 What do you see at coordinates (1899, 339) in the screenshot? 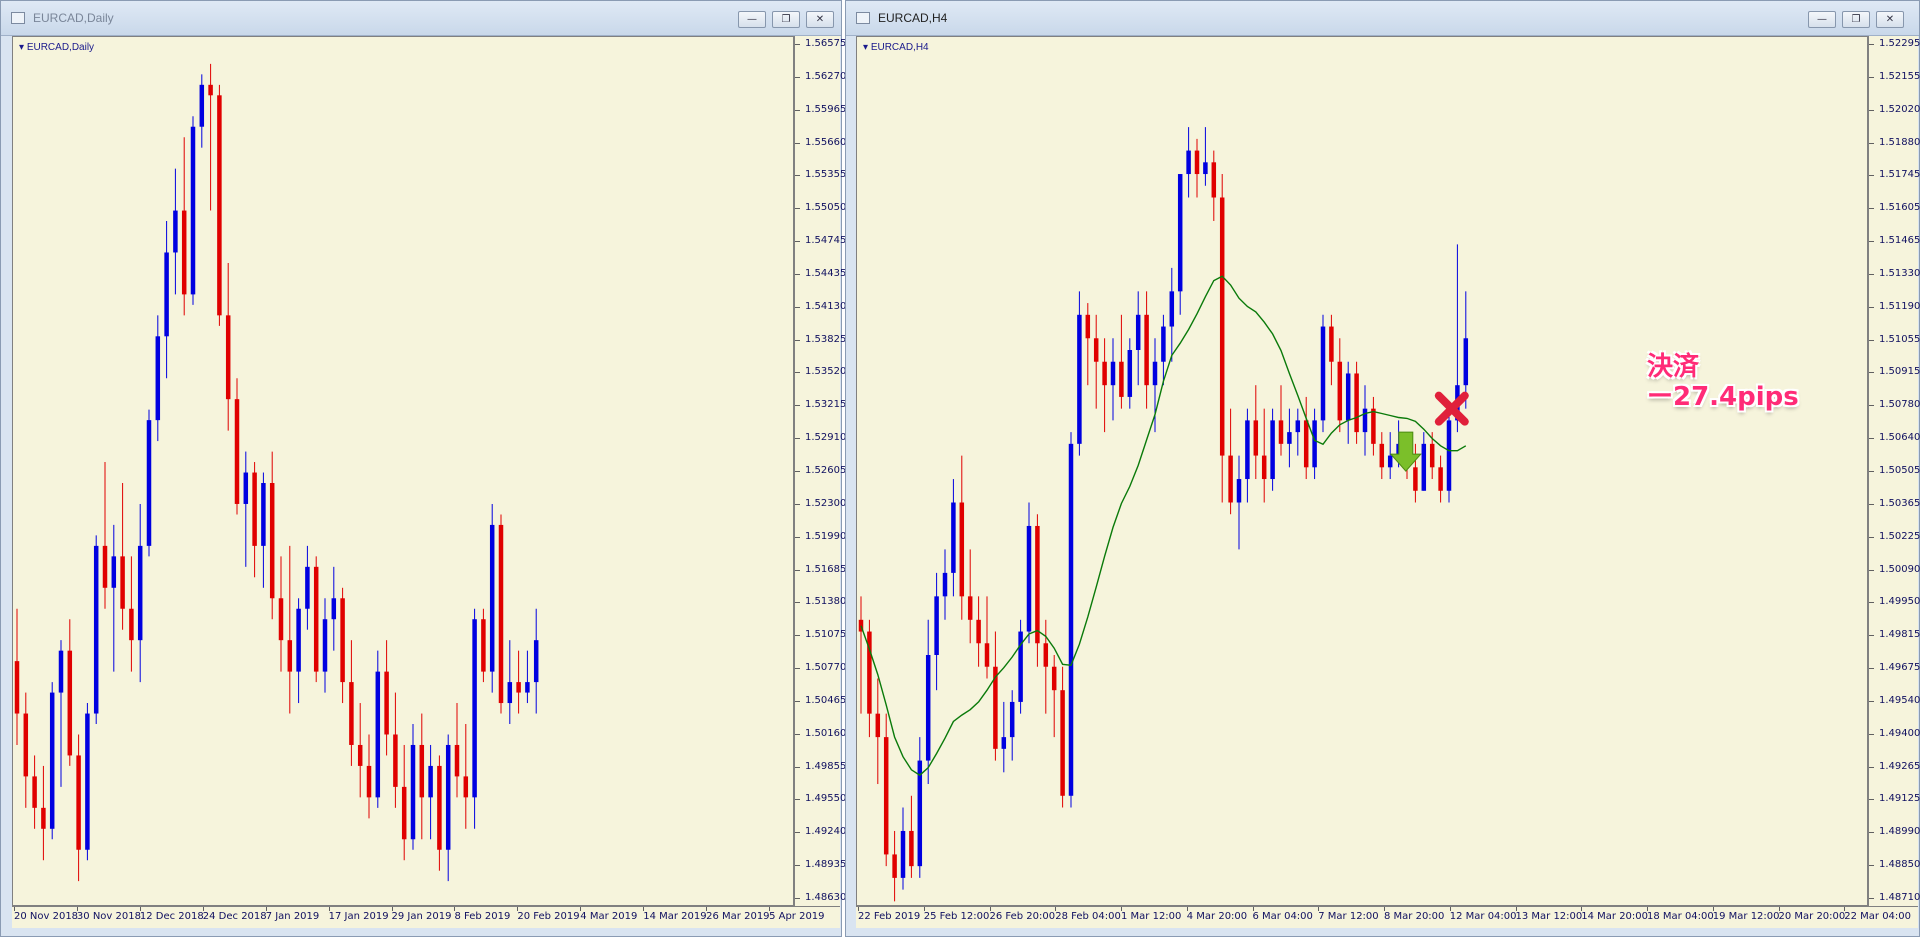
I see `price-label: 1.51055` at bounding box center [1899, 339].